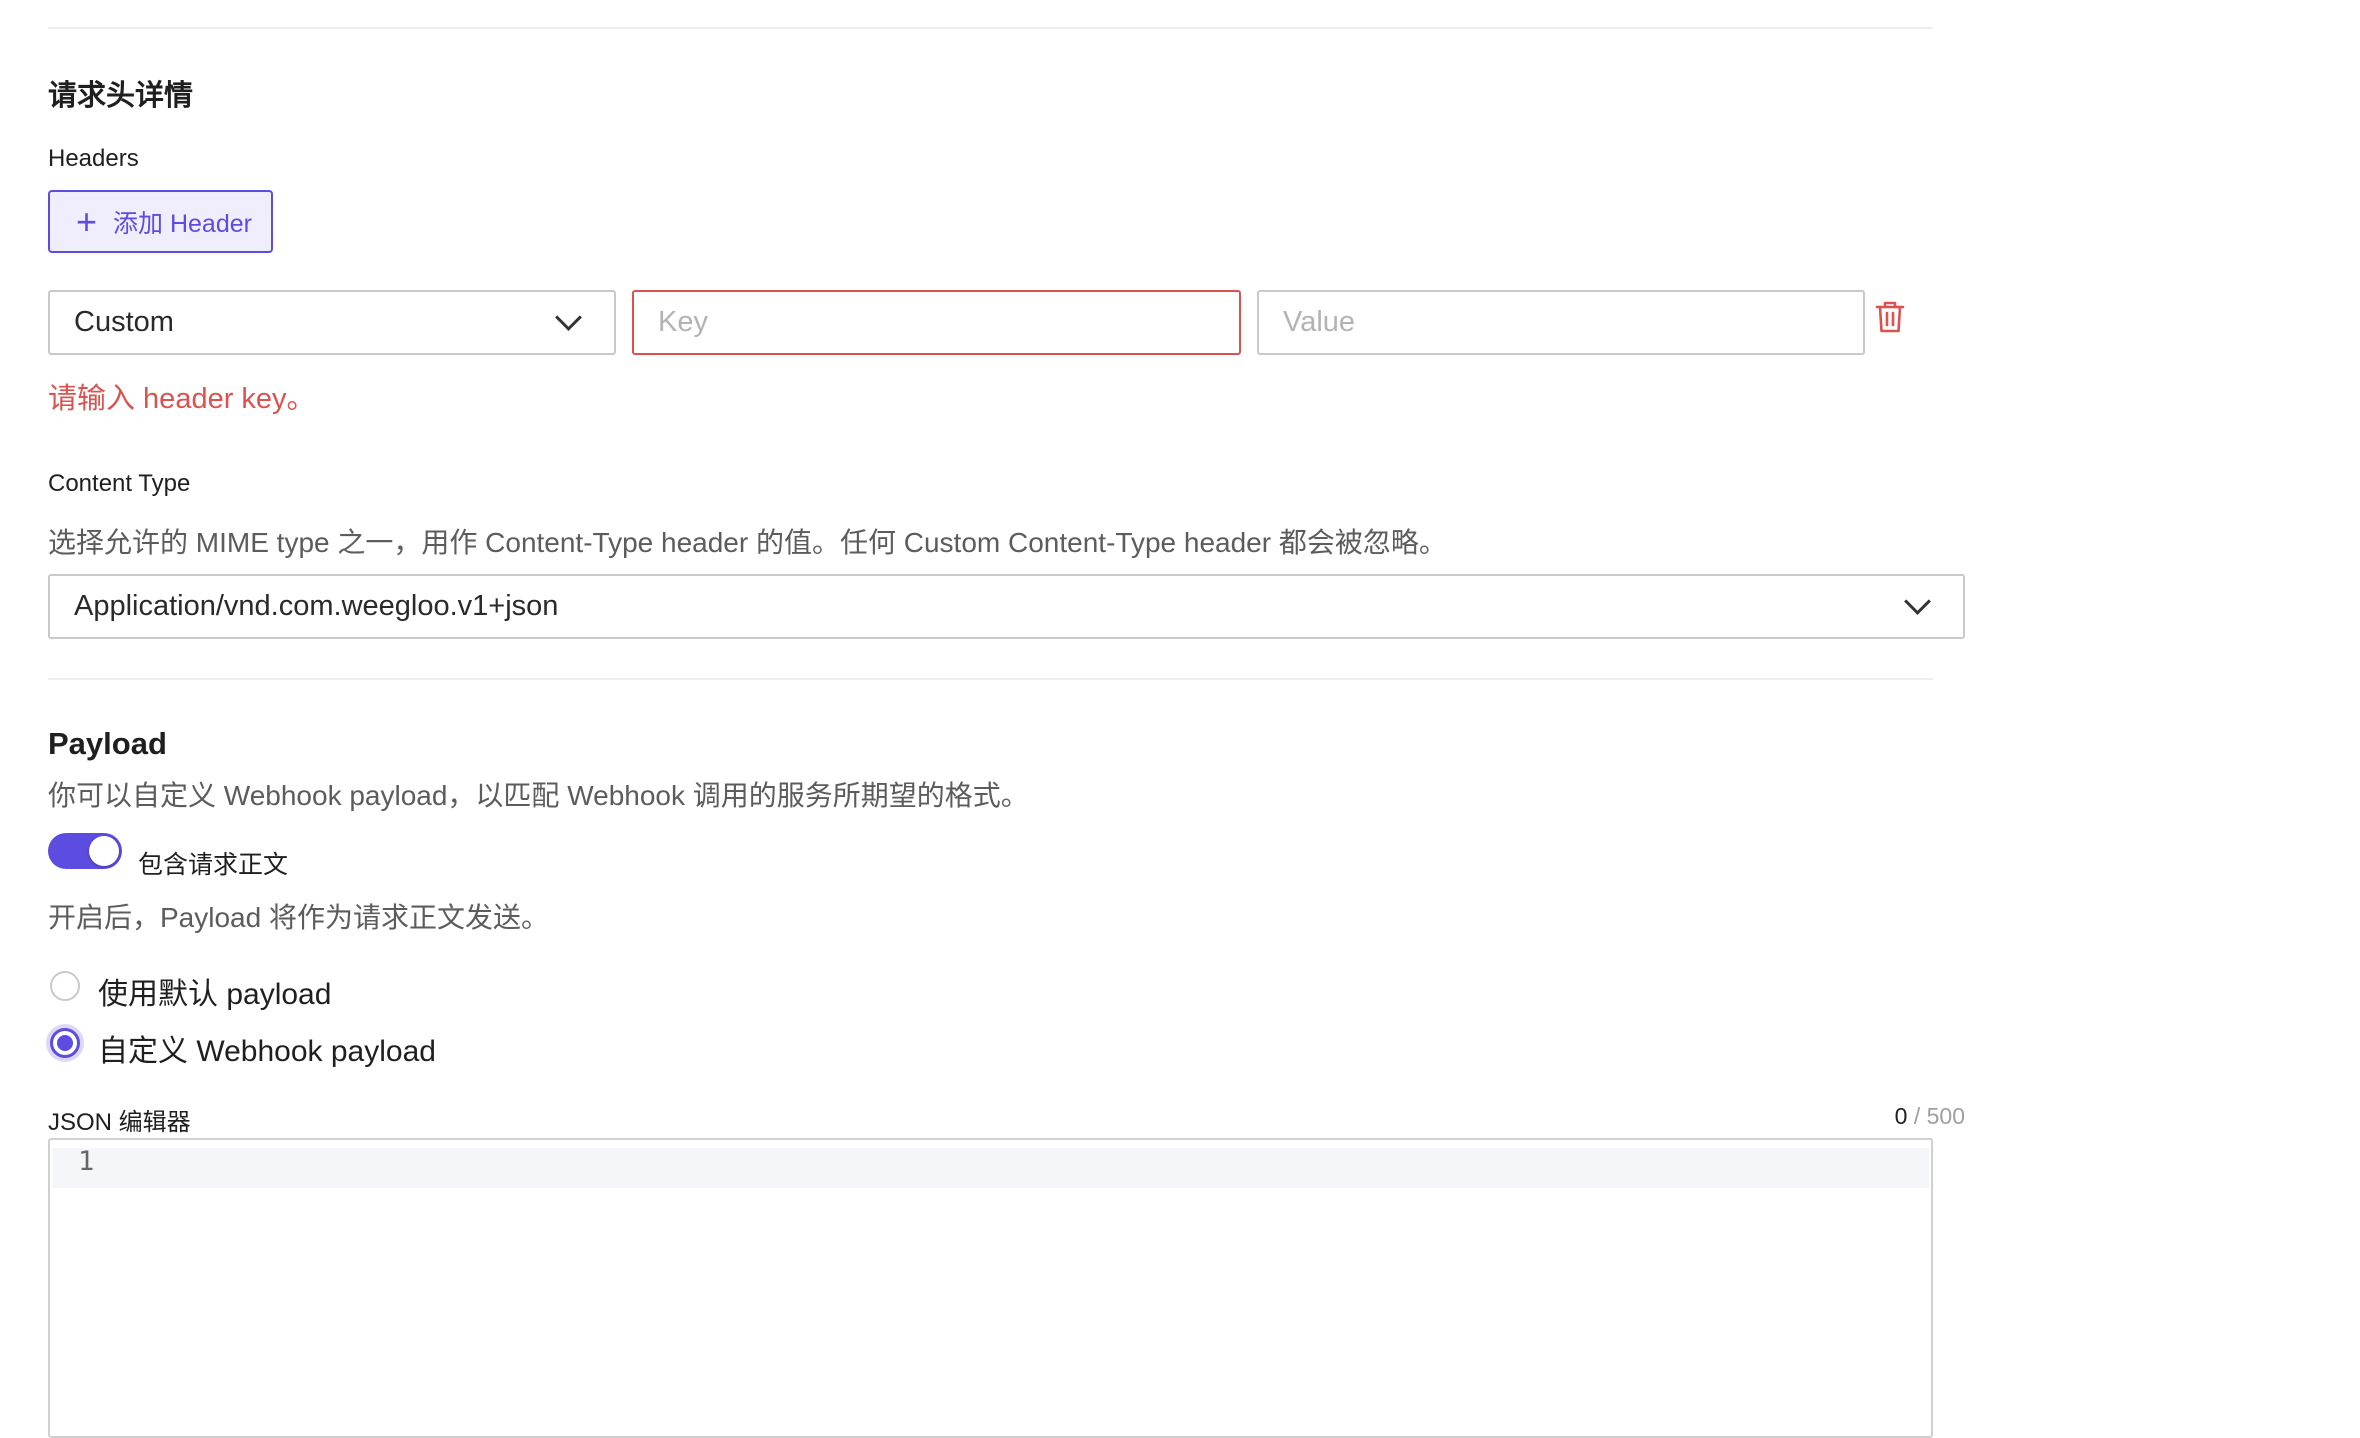  What do you see at coordinates (87, 221) in the screenshot?
I see `plus-icon: +` at bounding box center [87, 221].